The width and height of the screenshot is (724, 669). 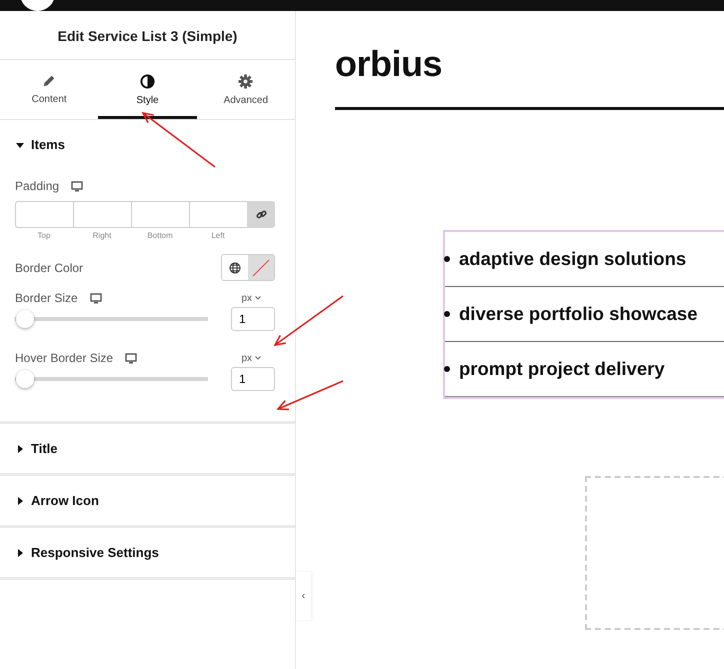 I want to click on tab: Content, so click(x=49, y=89).